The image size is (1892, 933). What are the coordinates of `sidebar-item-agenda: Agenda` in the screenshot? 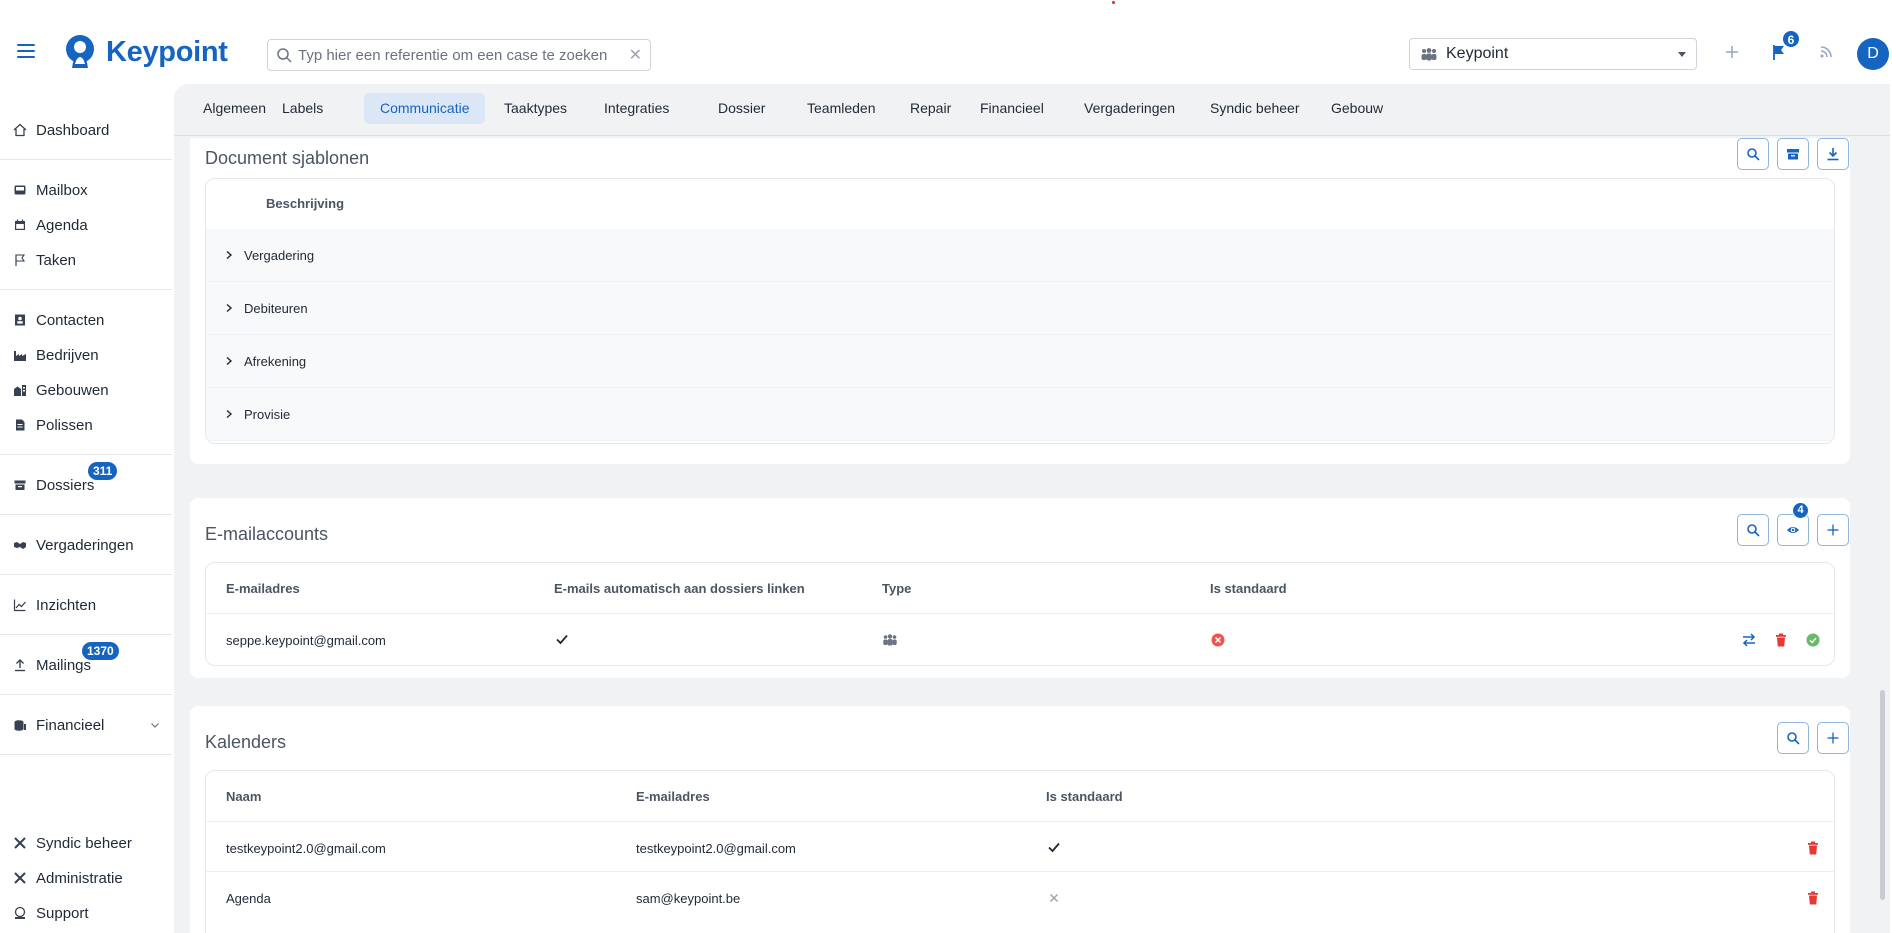 It's located at (86, 225).